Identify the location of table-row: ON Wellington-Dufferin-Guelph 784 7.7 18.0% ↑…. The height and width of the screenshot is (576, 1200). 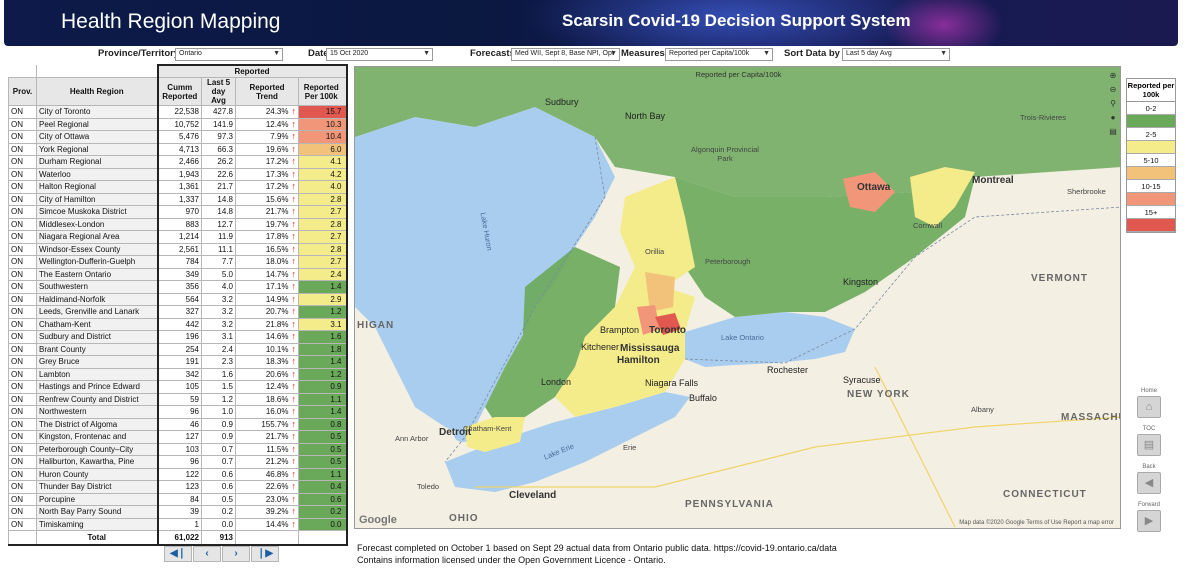
(178, 262).